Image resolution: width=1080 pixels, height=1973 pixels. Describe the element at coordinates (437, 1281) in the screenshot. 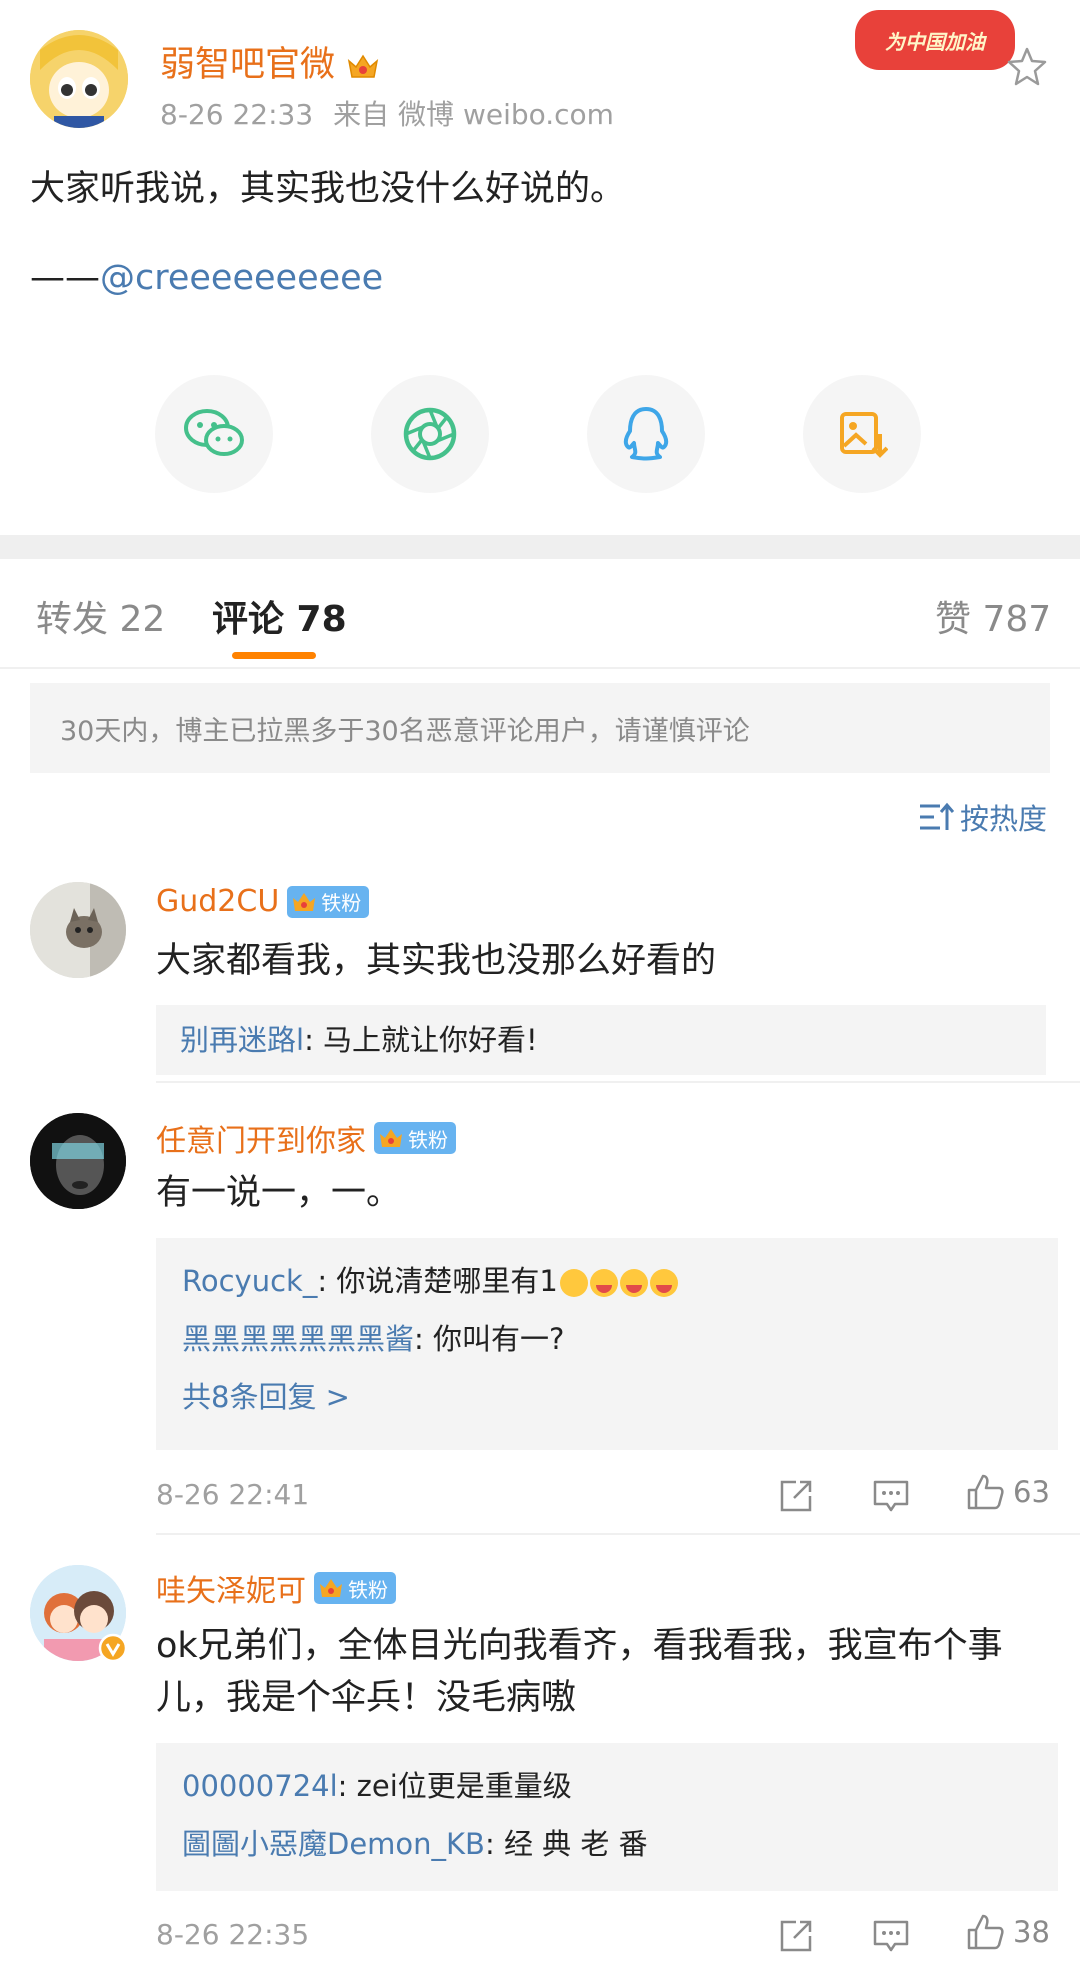

I see `reply-text: : 你说清楚哪里有1` at that location.